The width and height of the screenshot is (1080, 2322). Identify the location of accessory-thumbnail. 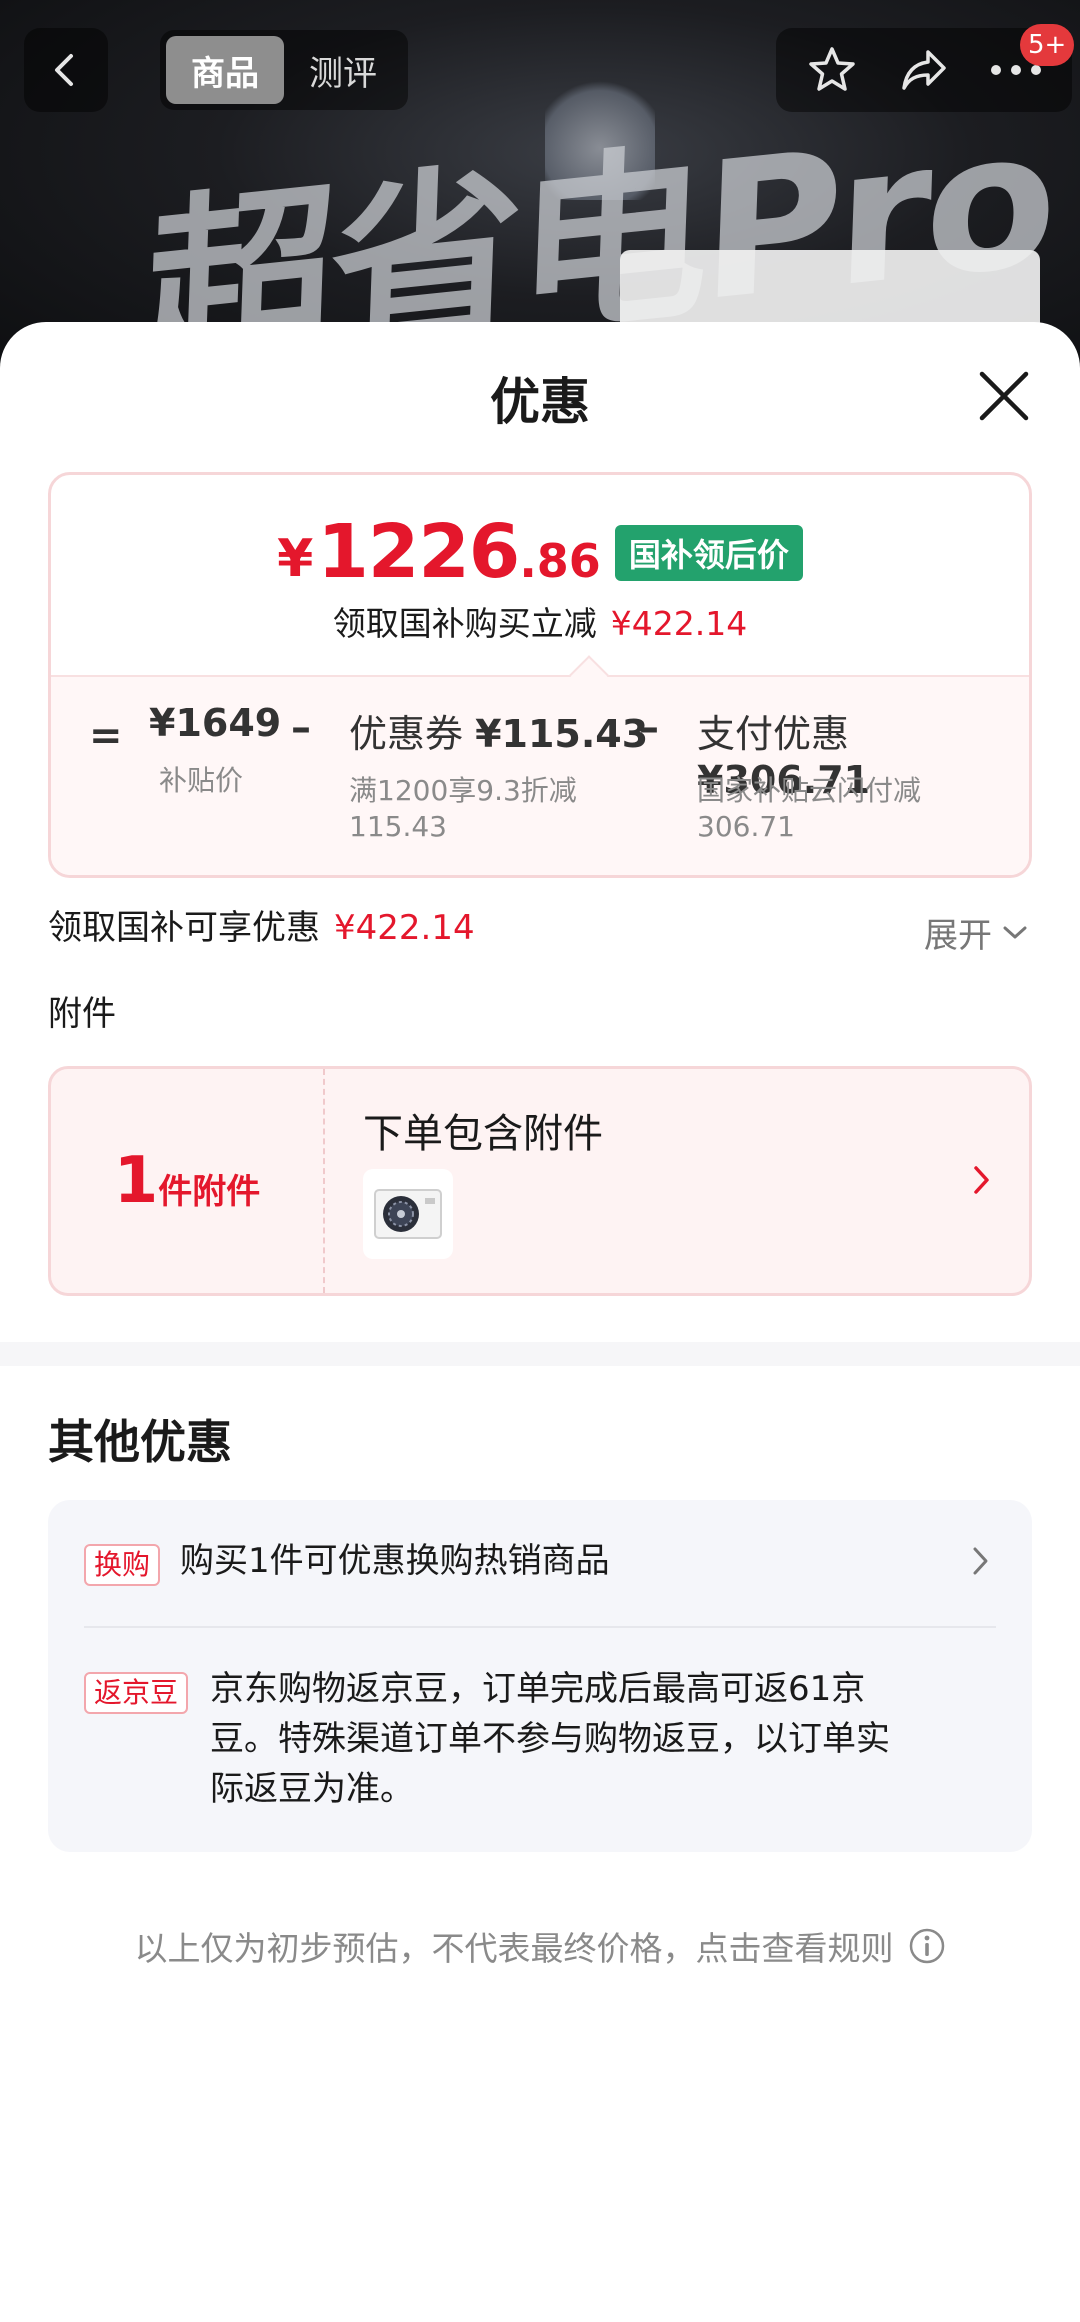
(408, 1214).